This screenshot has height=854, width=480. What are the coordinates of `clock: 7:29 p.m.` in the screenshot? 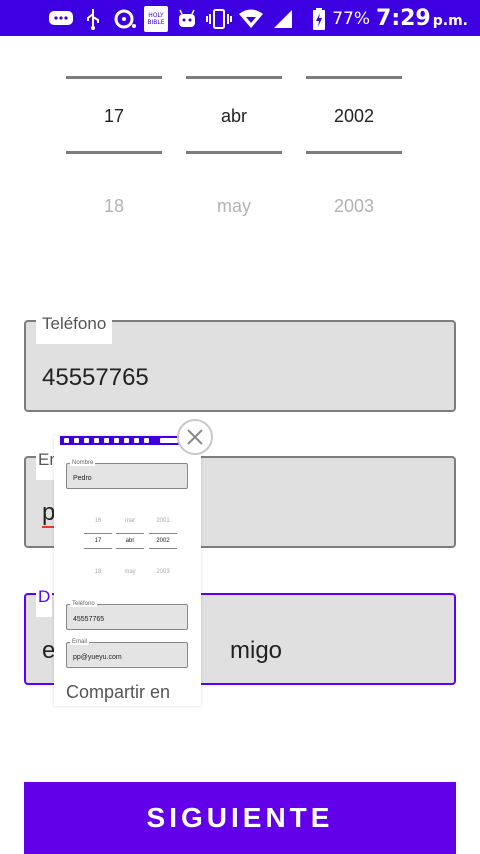 It's located at (422, 18).